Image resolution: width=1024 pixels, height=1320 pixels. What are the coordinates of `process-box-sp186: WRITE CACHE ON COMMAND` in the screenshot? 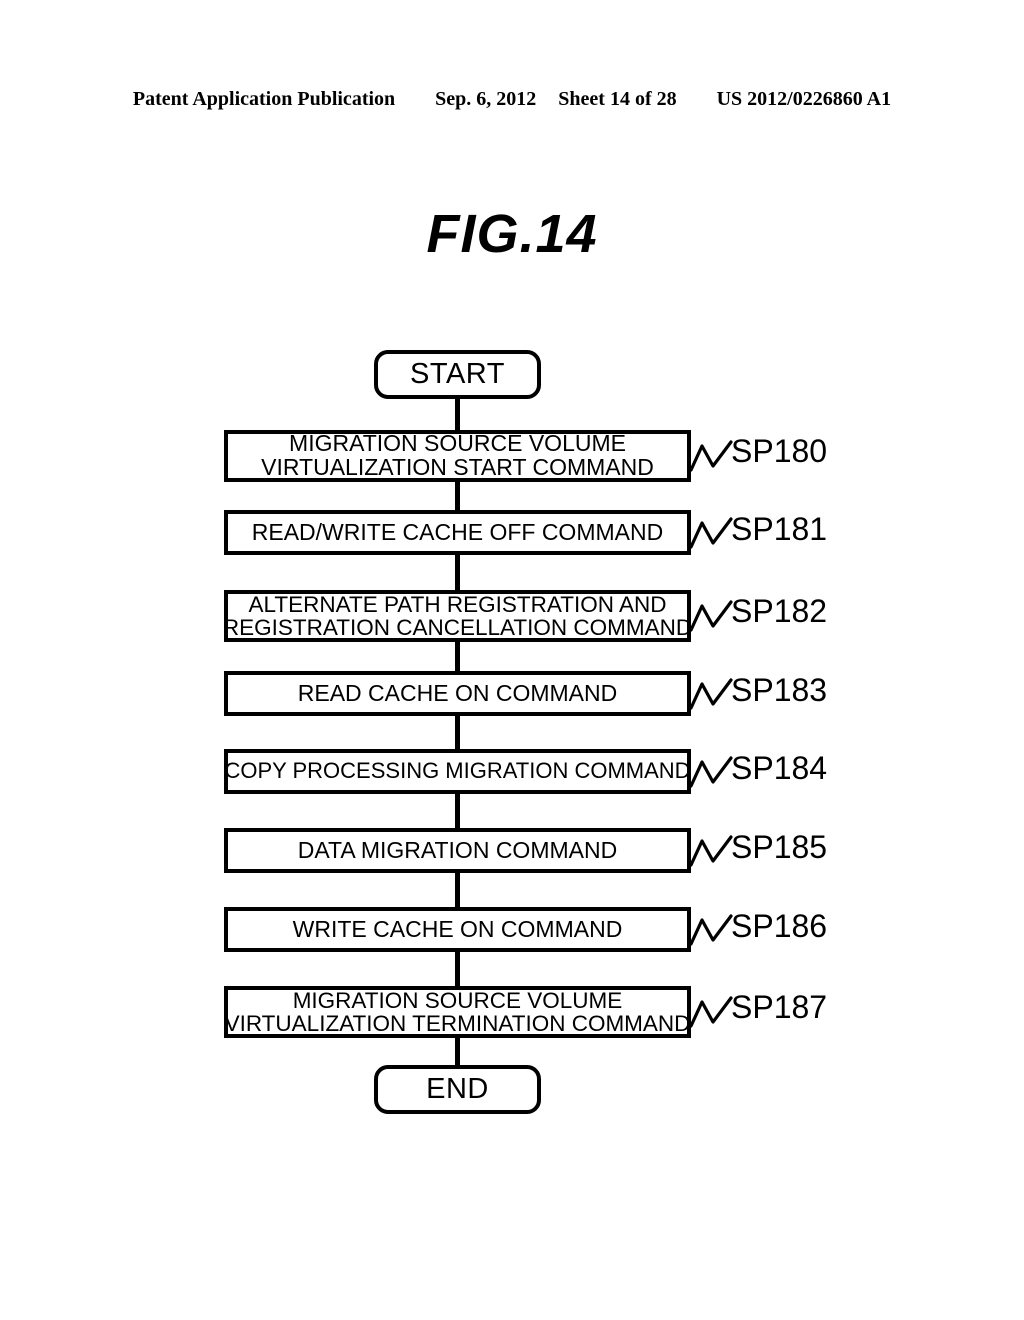 It's located at (457, 929).